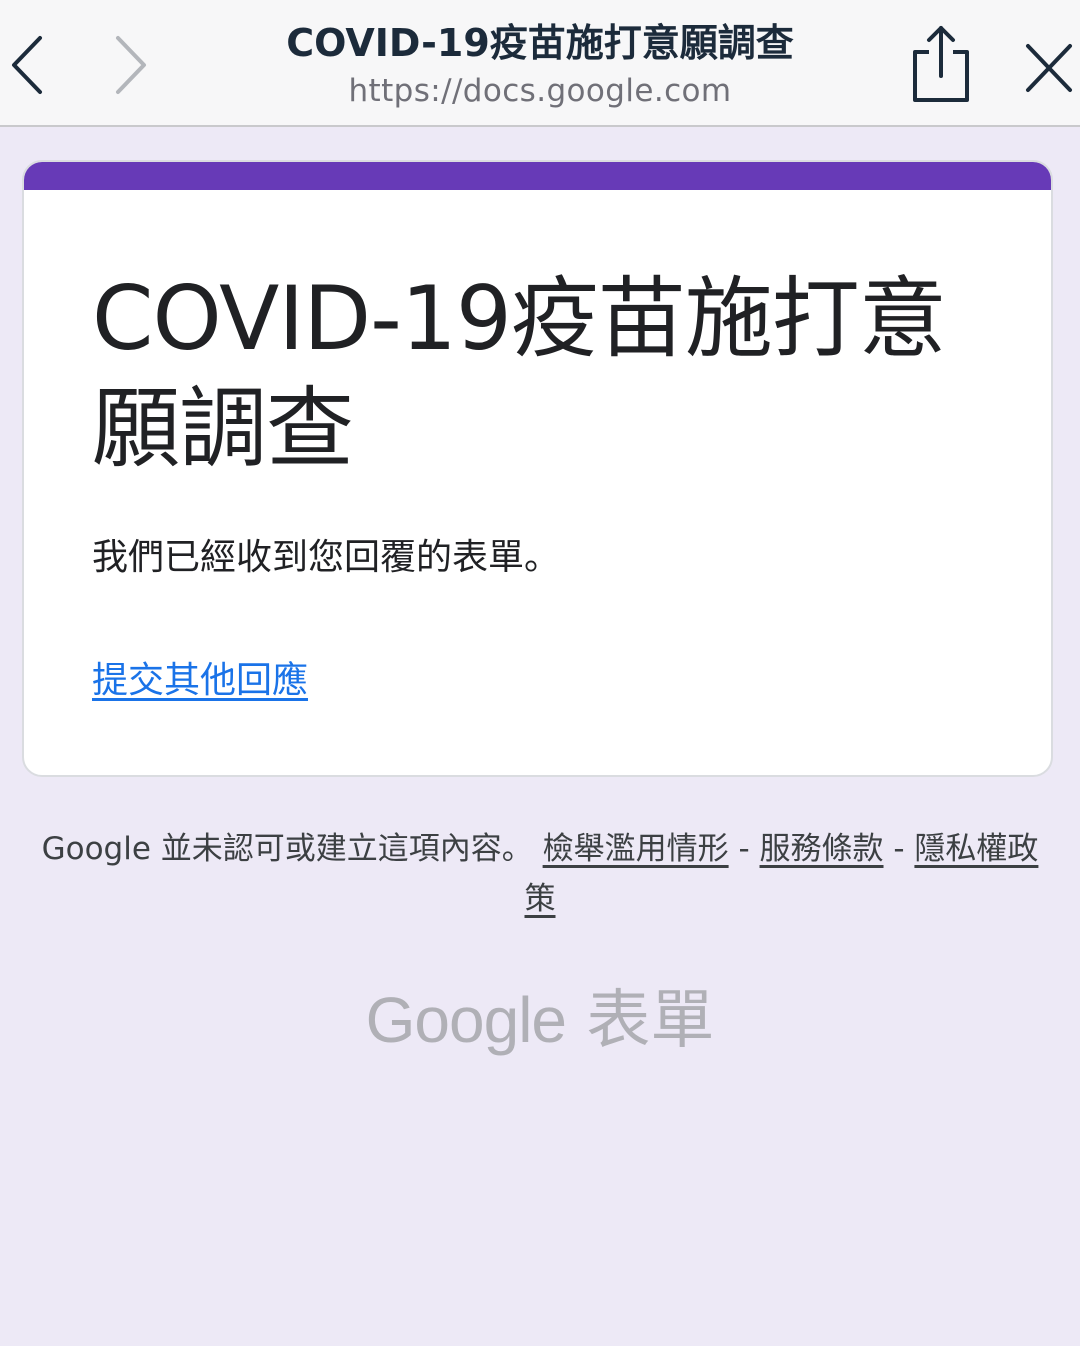 This screenshot has height=1346, width=1080. Describe the element at coordinates (636, 849) in the screenshot. I see `report-abuse-link: 檢舉濫用情形` at that location.